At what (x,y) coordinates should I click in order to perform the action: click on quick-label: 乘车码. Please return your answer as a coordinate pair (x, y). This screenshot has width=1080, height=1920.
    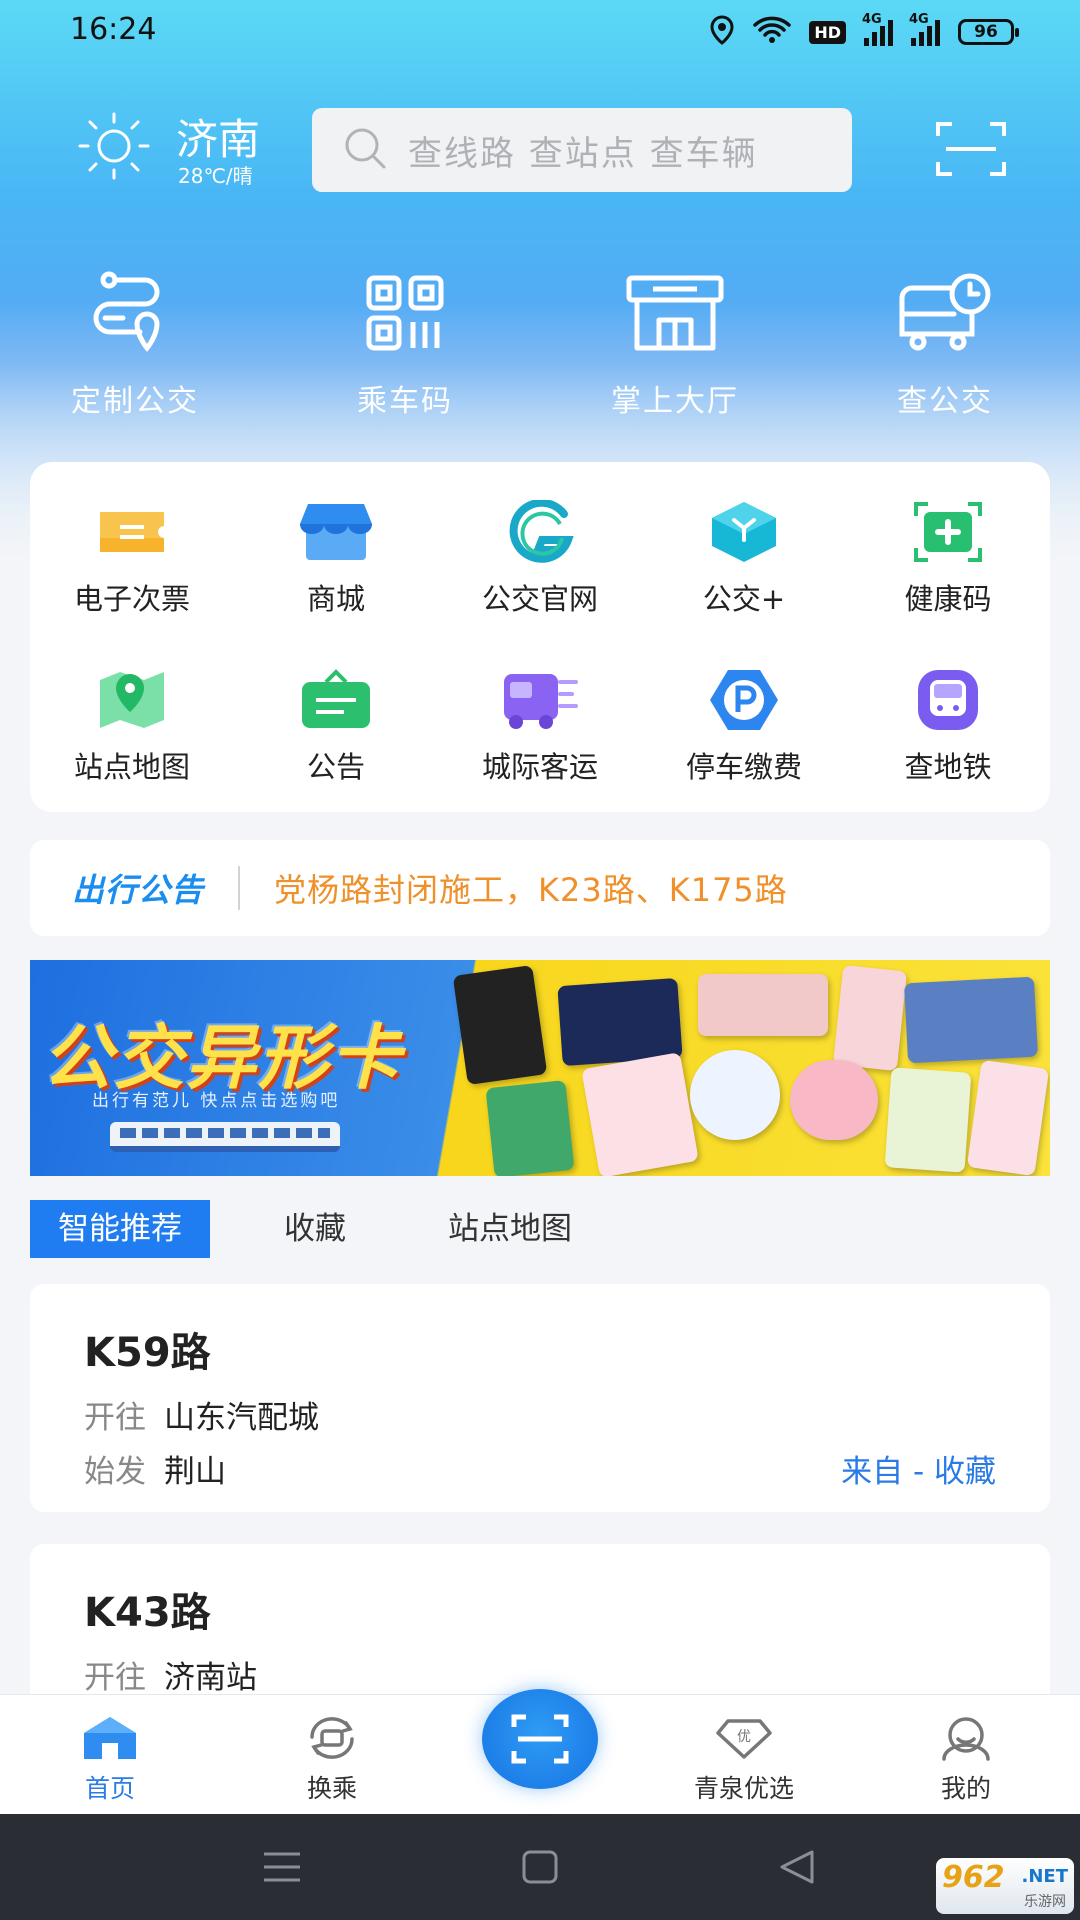
    Looking at the image, I should click on (405, 401).